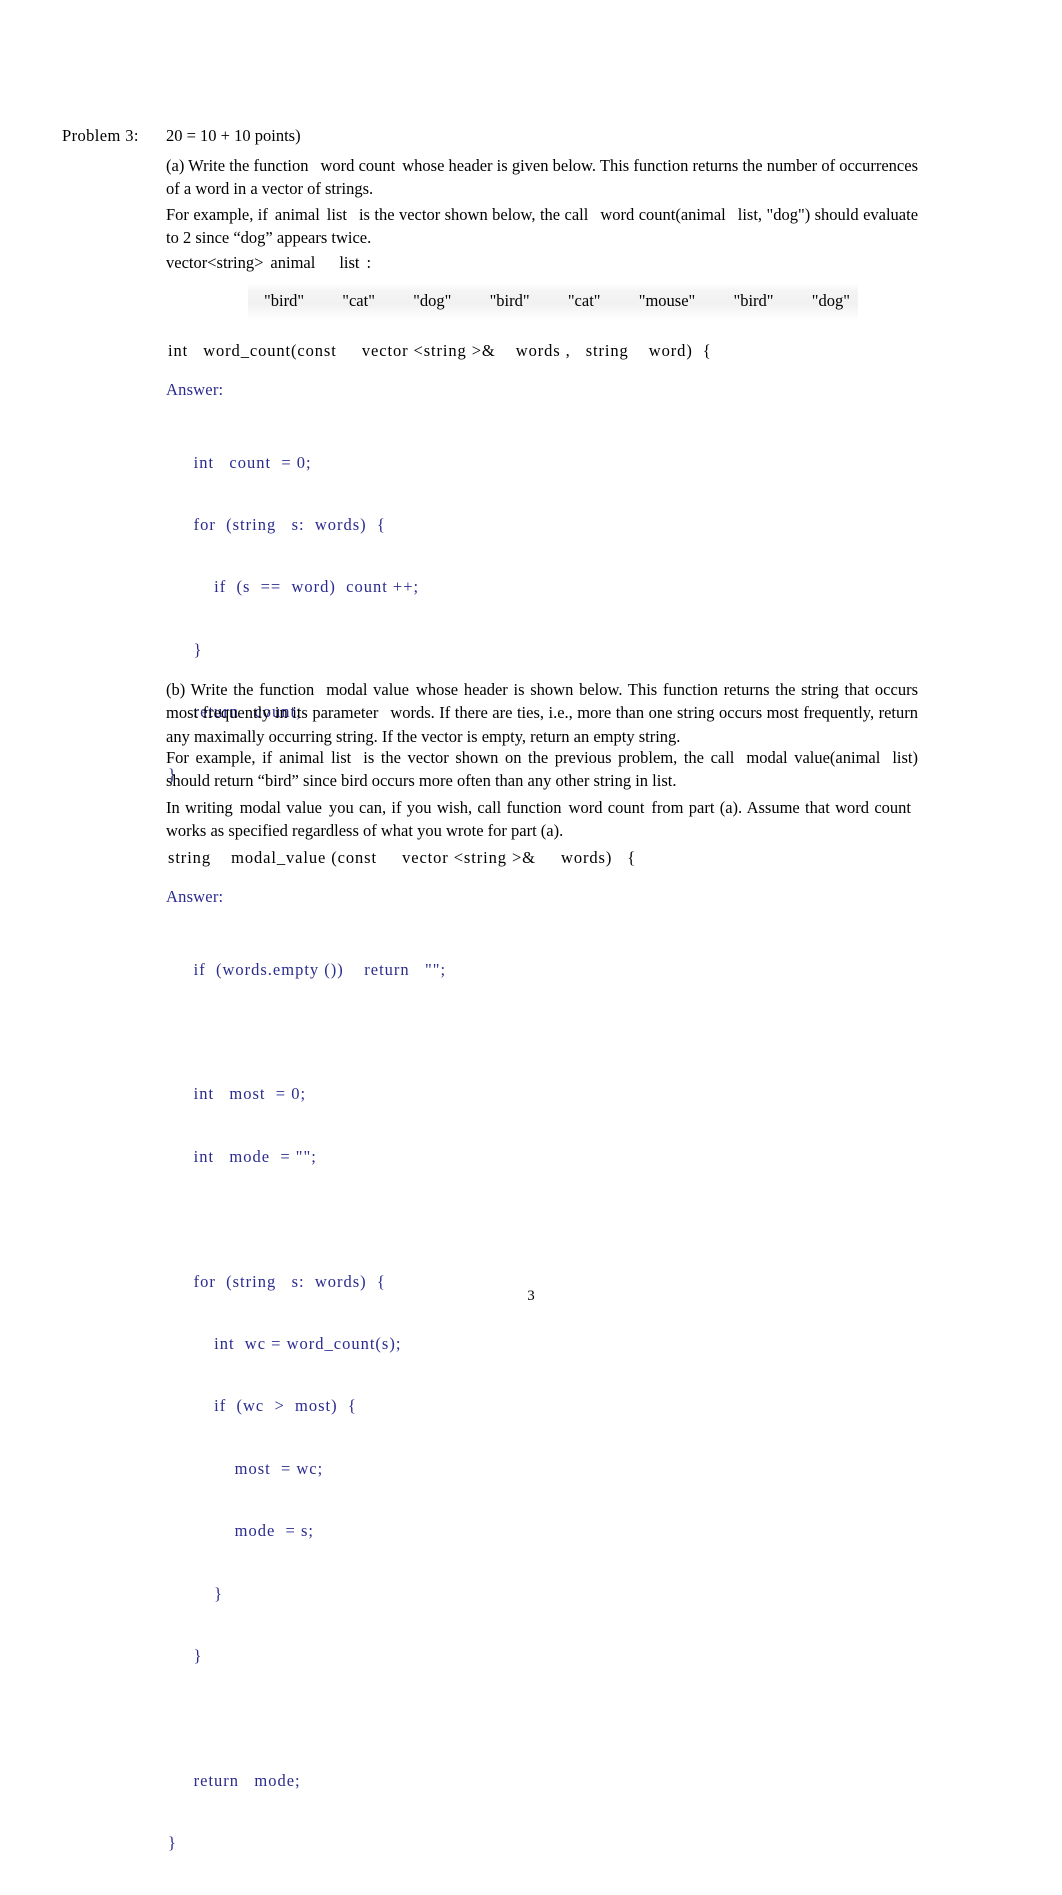  I want to click on part-b-answer-label: Answer:, so click(195, 896).